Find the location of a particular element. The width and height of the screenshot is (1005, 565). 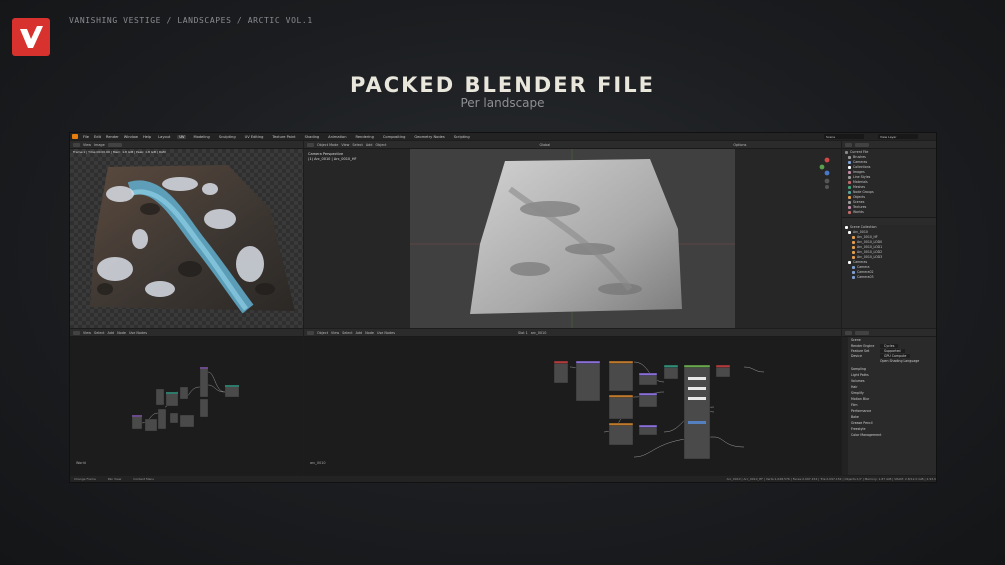

tab-uv-editing: UV Editing is located at coordinates (254, 137).